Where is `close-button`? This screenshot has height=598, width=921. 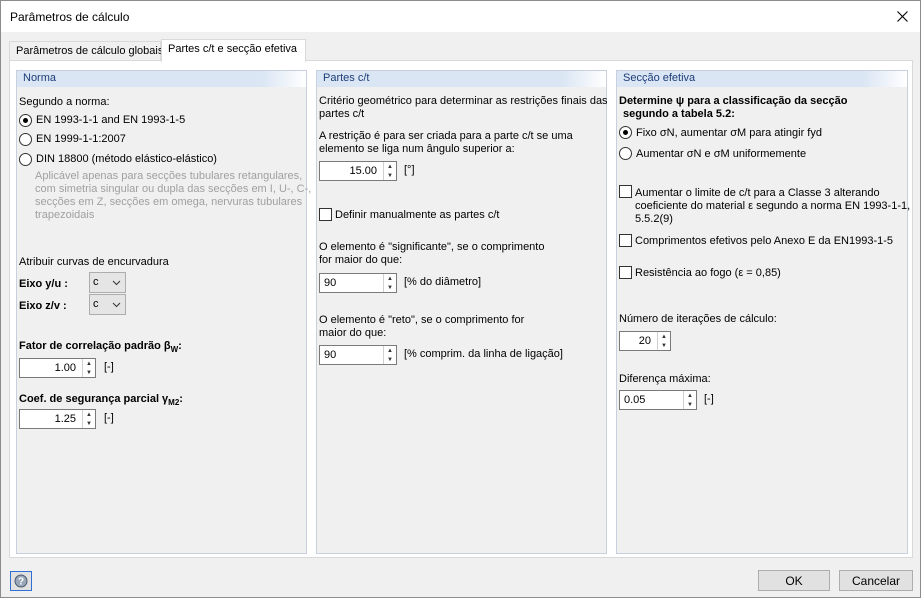 close-button is located at coordinates (902, 16).